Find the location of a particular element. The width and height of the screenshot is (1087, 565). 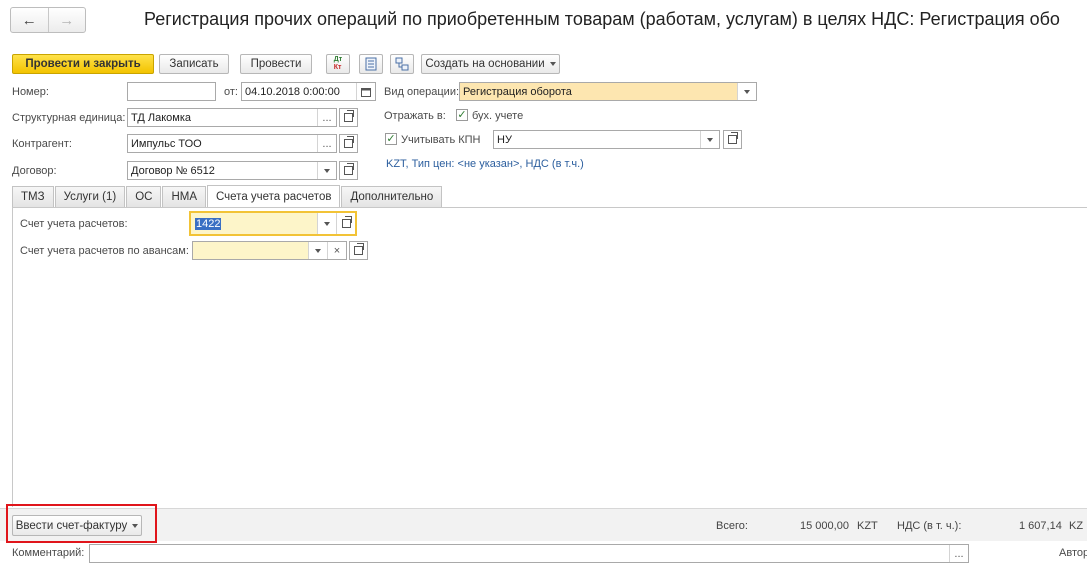

contractor-open-button is located at coordinates (348, 143).